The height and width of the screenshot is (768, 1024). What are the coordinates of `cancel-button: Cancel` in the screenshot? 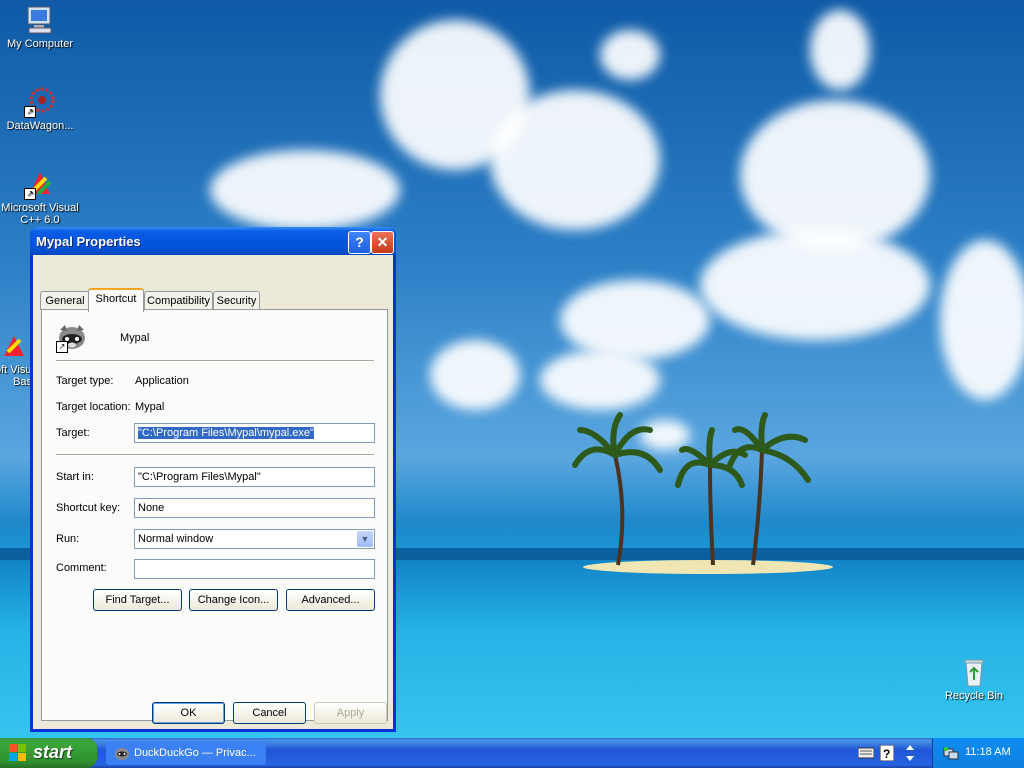 It's located at (269, 713).